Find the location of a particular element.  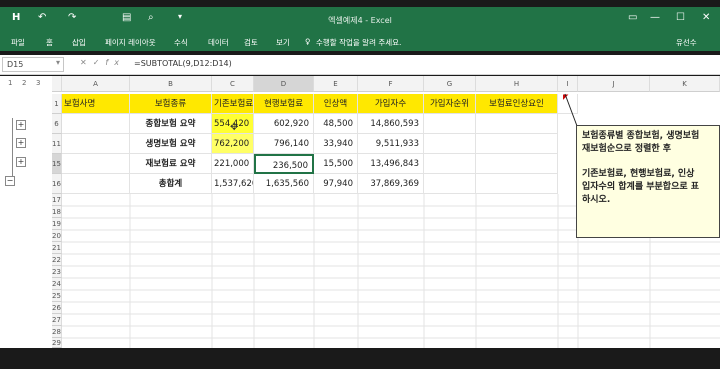

name-box-dropdown-icon: ▾ is located at coordinates (58, 62).